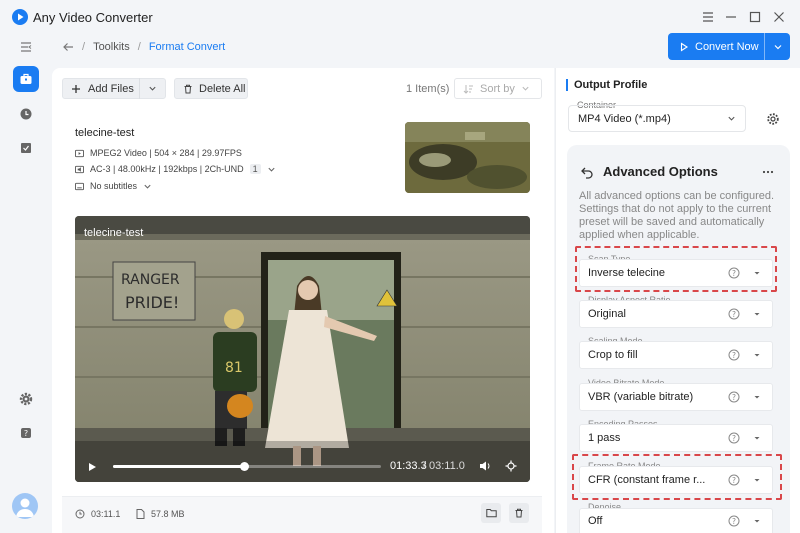  Describe the element at coordinates (92, 467) in the screenshot. I see `play-button` at that location.